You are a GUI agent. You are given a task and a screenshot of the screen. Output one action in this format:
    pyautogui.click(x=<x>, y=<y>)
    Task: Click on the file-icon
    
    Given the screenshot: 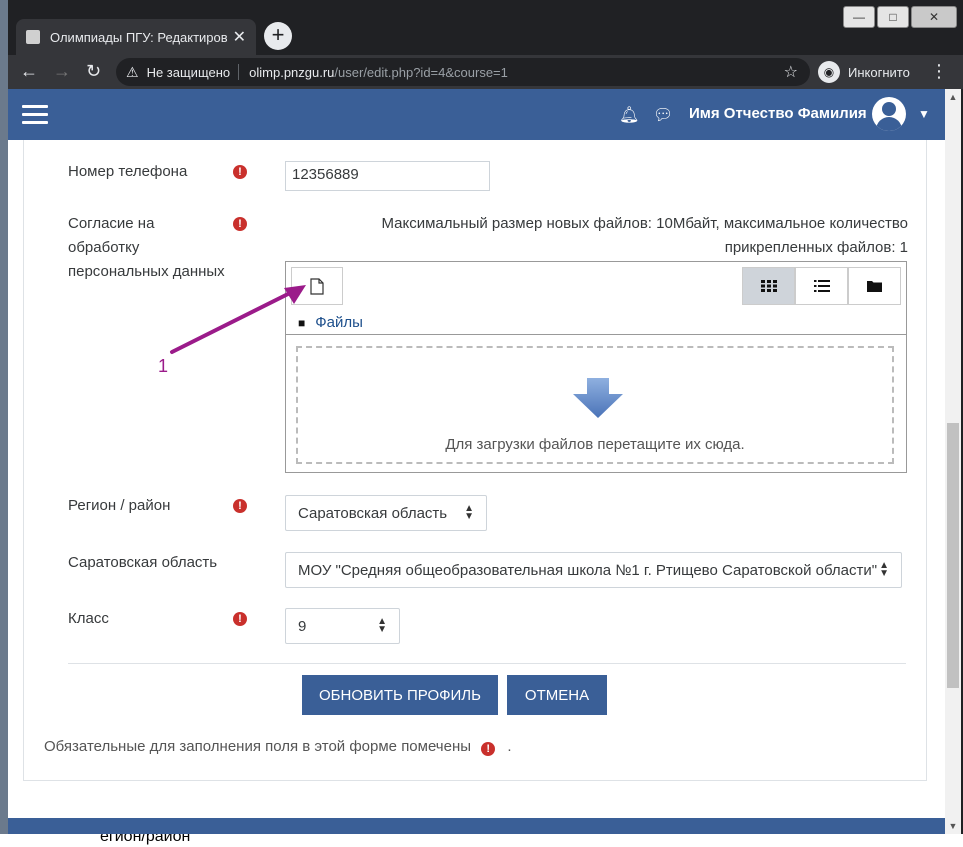 What is the action you would take?
    pyautogui.click(x=317, y=286)
    